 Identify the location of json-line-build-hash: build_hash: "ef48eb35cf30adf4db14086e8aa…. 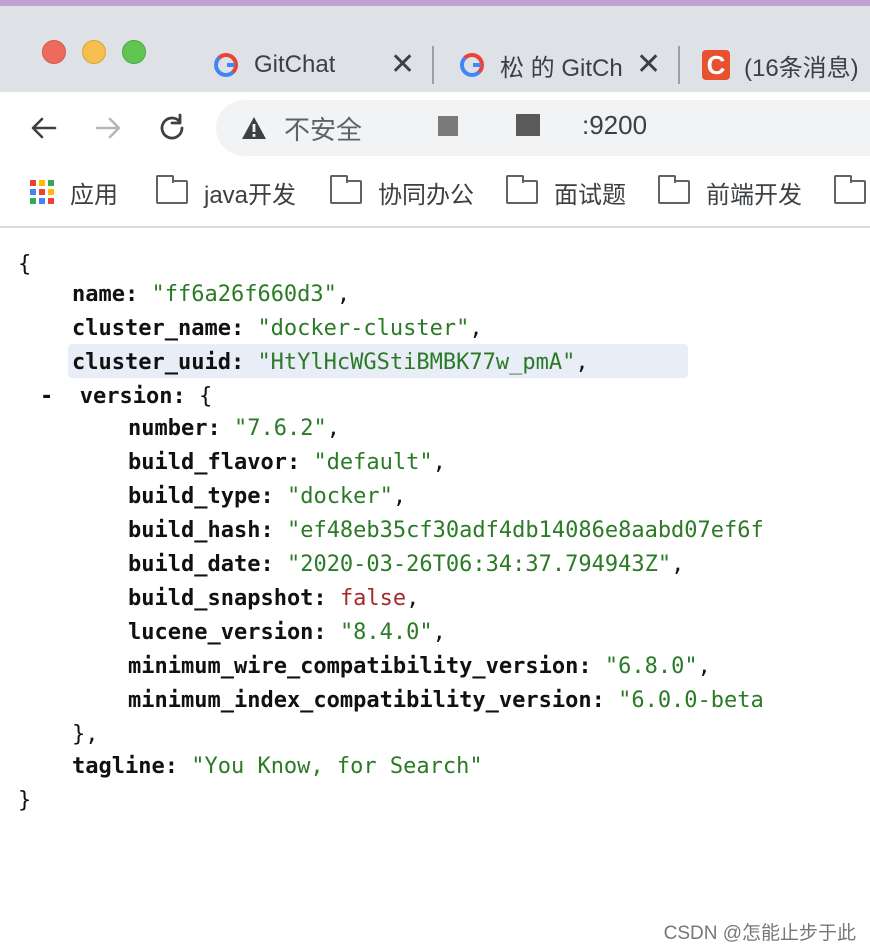
(499, 531).